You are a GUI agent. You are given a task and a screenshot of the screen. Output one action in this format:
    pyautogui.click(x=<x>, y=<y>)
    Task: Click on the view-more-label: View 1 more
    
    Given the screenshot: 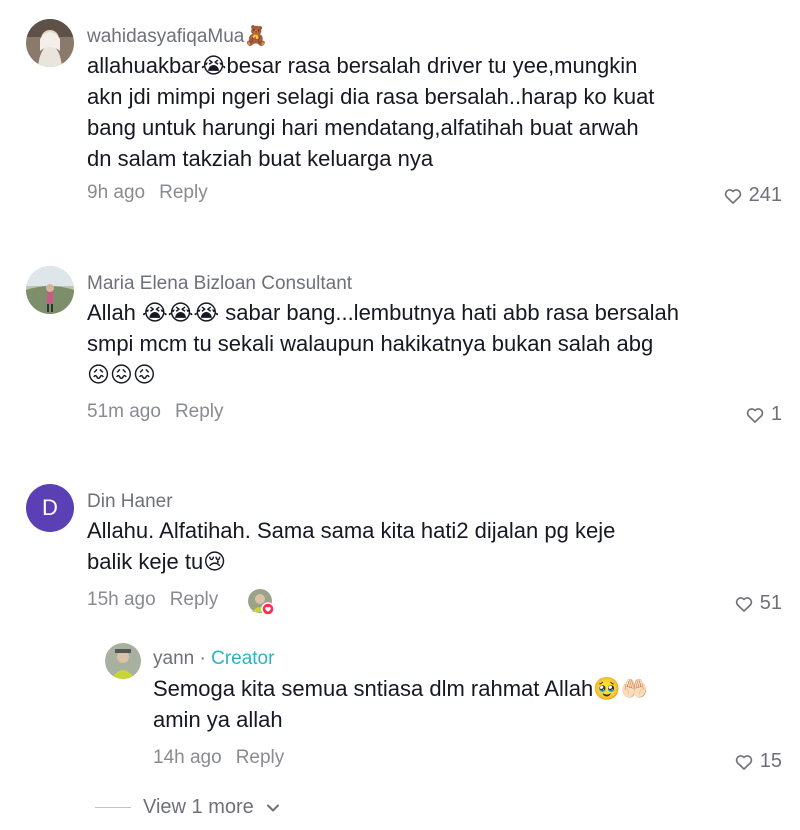 What is the action you would take?
    pyautogui.click(x=198, y=807)
    